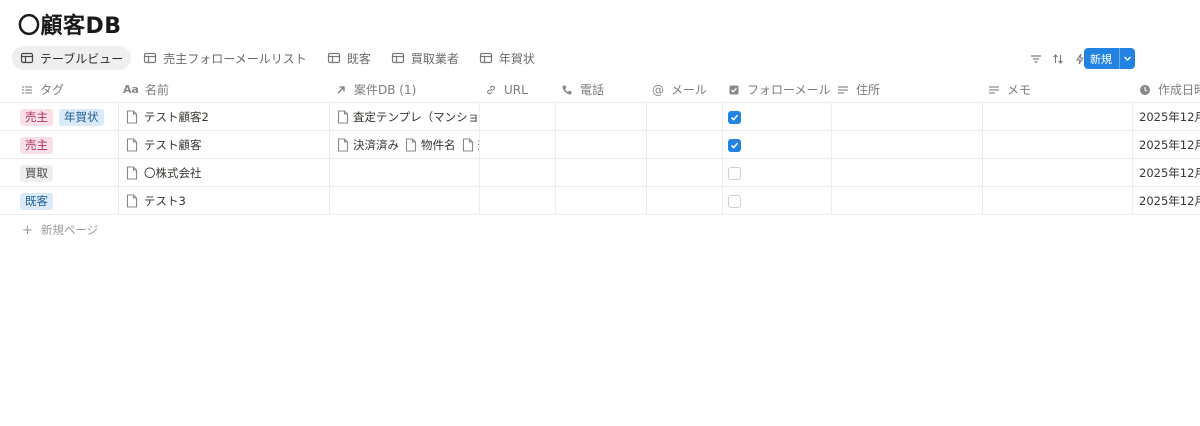  I want to click on header-address: 住所, so click(909, 89).